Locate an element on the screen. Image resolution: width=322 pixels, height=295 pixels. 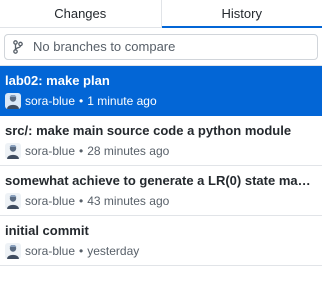
branch-compare-input: No branches to compare is located at coordinates (161, 46).